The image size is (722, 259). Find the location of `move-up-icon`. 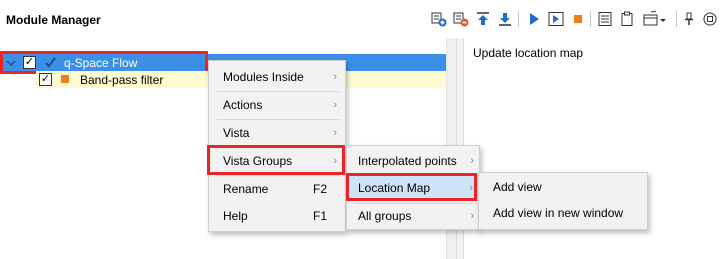

move-up-icon is located at coordinates (483, 19).